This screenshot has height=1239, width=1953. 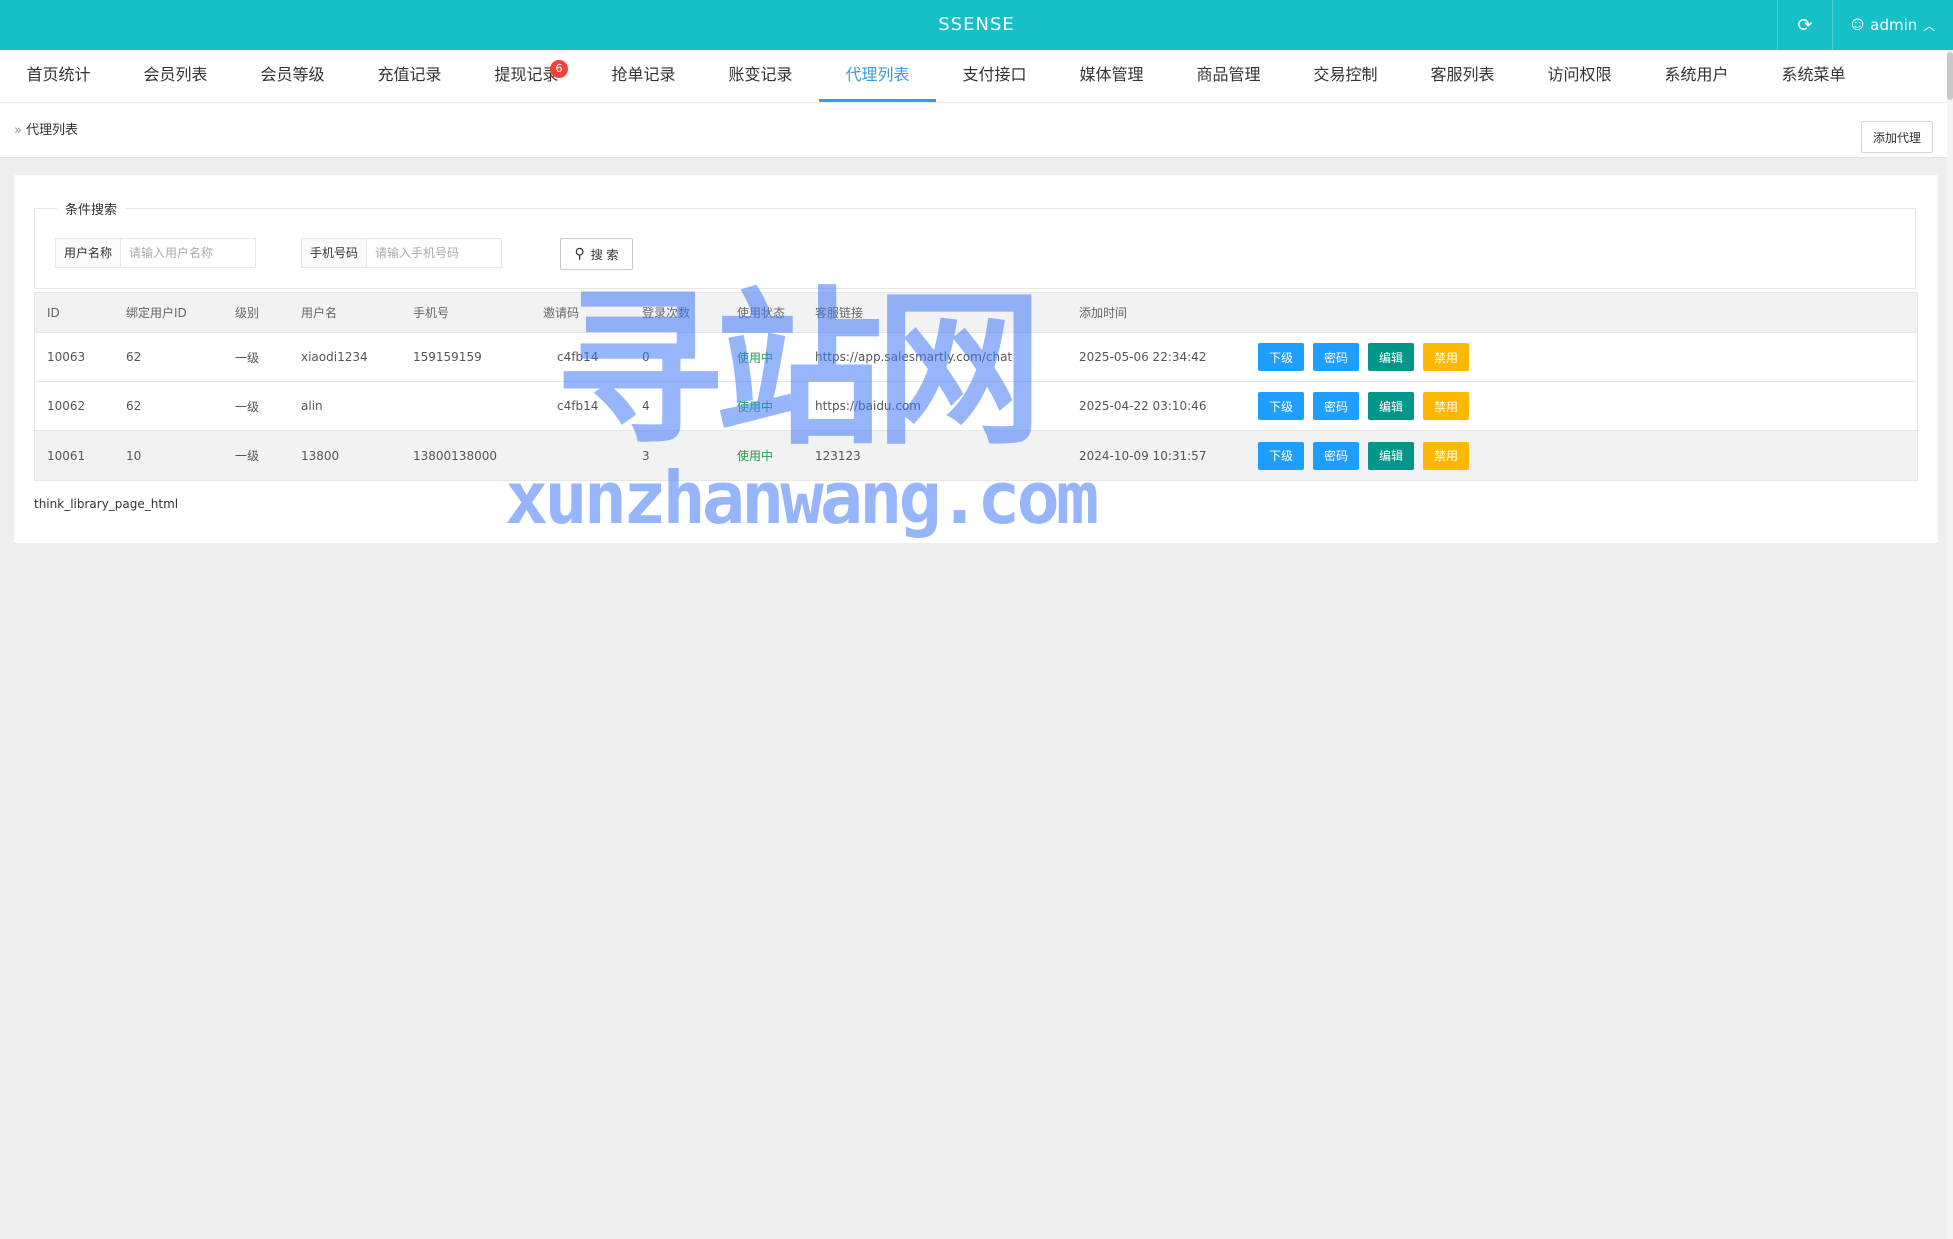 What do you see at coordinates (106, 504) in the screenshot?
I see `pagination-text: think_library_page_html` at bounding box center [106, 504].